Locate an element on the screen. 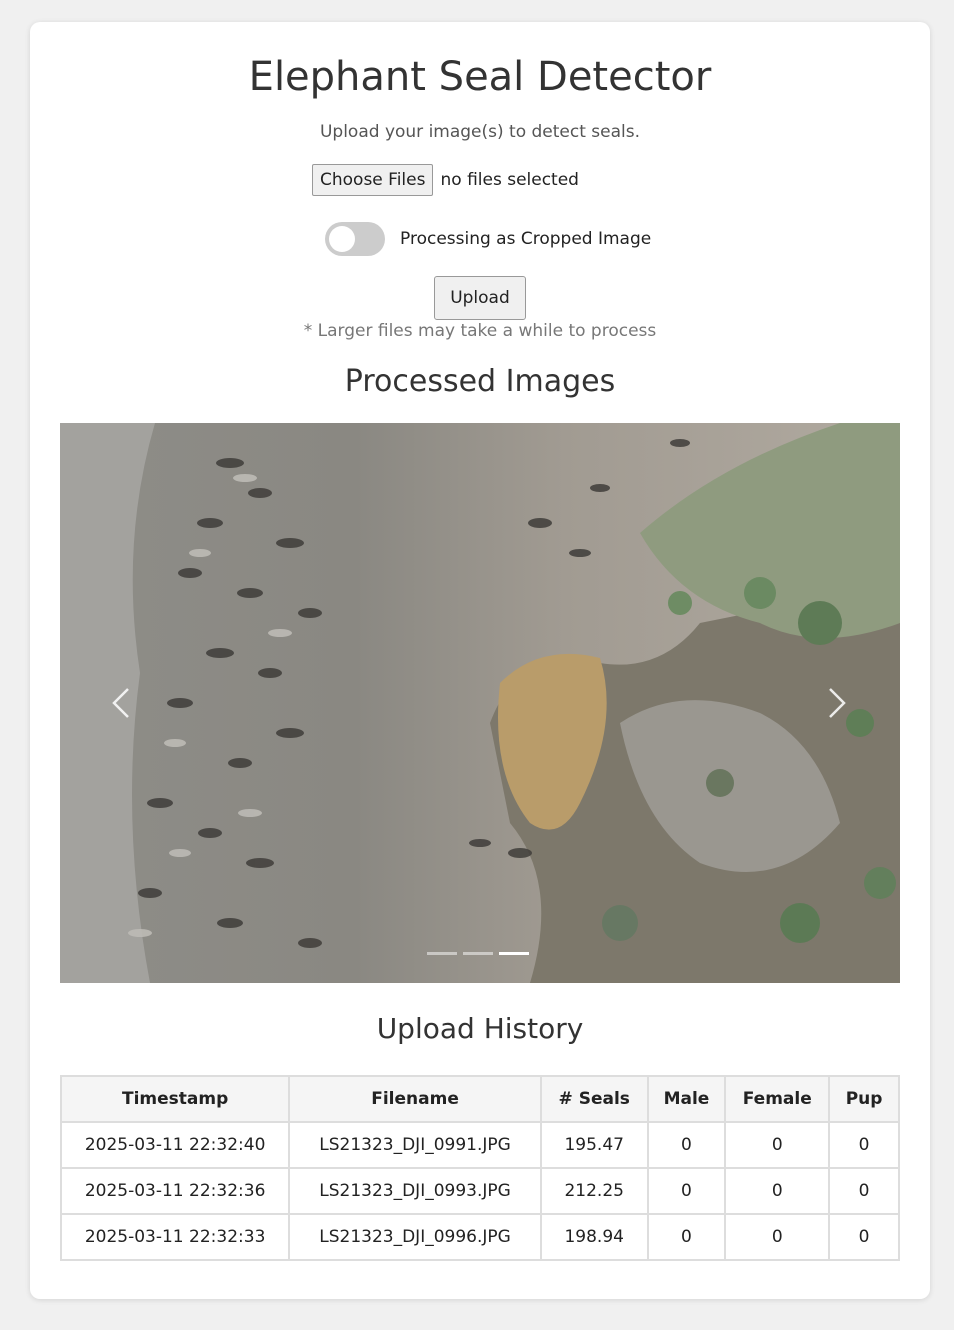 The height and width of the screenshot is (1330, 954). column-header: # Seals is located at coordinates (594, 1099).